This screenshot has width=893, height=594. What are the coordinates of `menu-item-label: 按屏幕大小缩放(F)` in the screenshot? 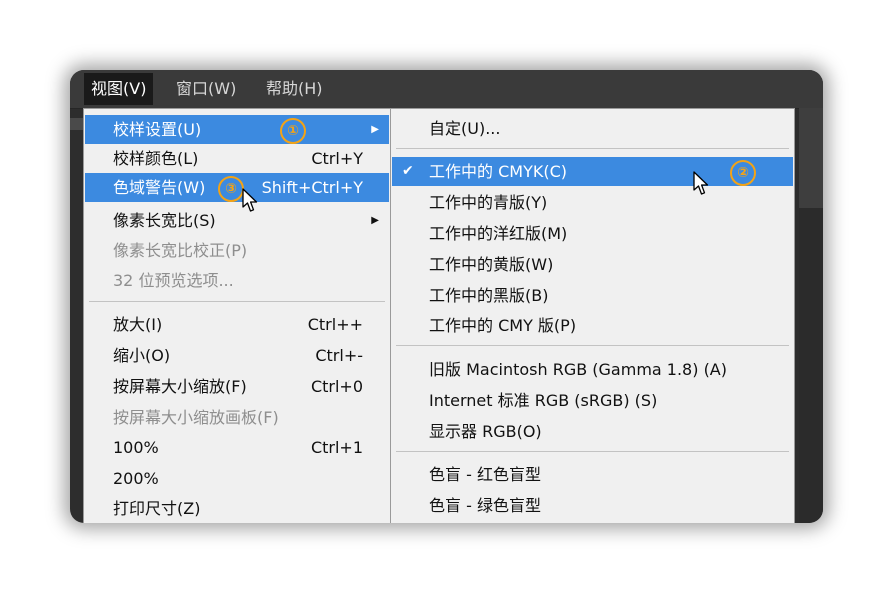 It's located at (180, 386).